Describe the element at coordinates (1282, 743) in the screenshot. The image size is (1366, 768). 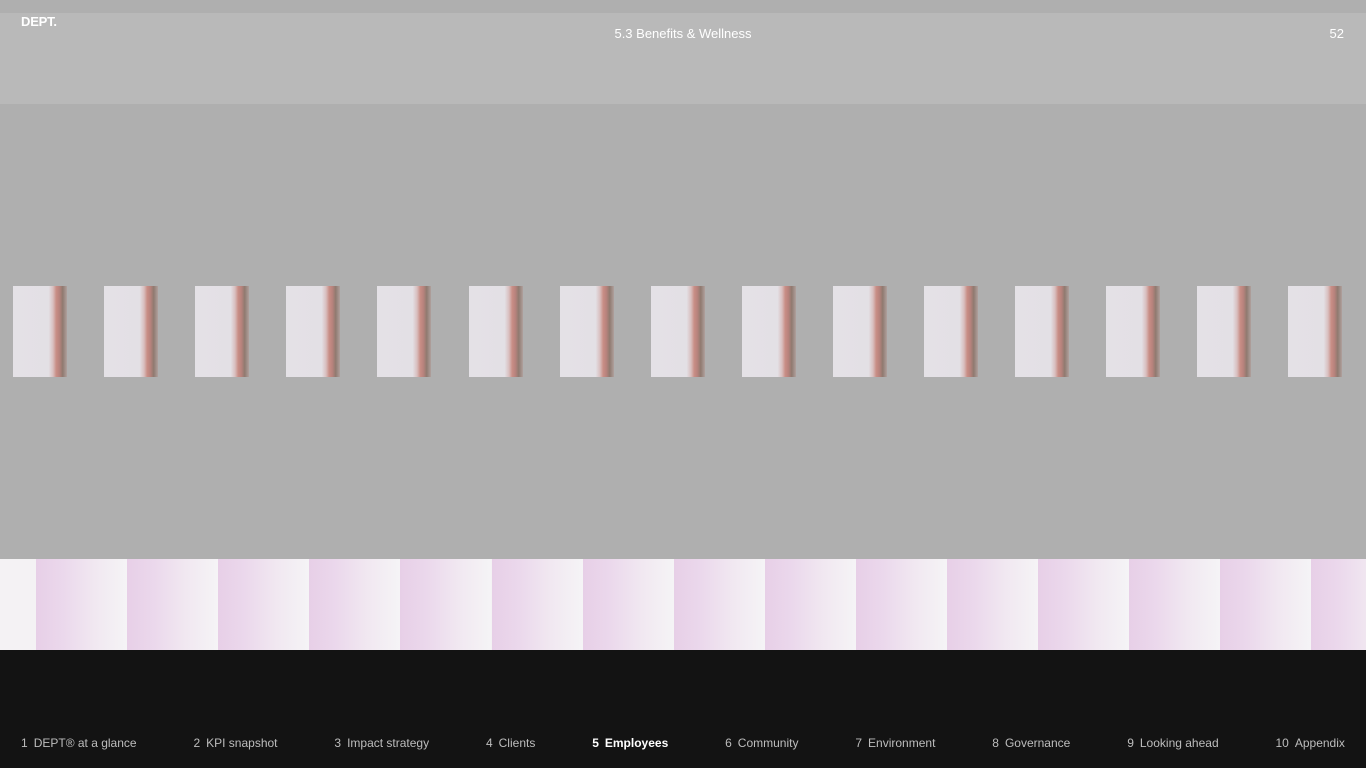
I see `nav-item-number: 10` at that location.